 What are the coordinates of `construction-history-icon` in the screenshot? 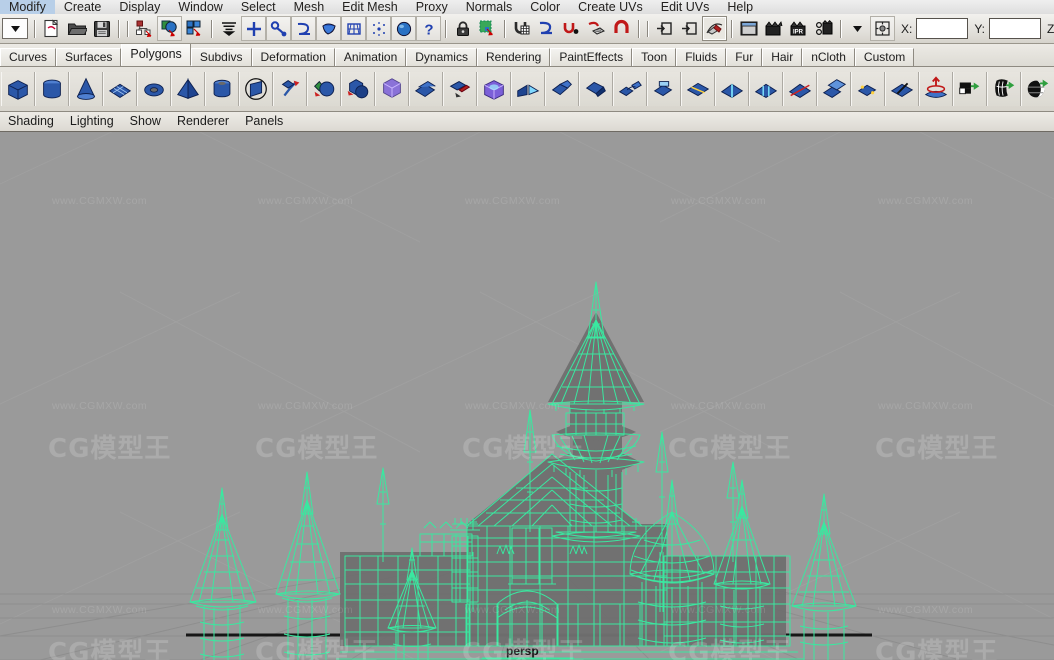 It's located at (664, 28).